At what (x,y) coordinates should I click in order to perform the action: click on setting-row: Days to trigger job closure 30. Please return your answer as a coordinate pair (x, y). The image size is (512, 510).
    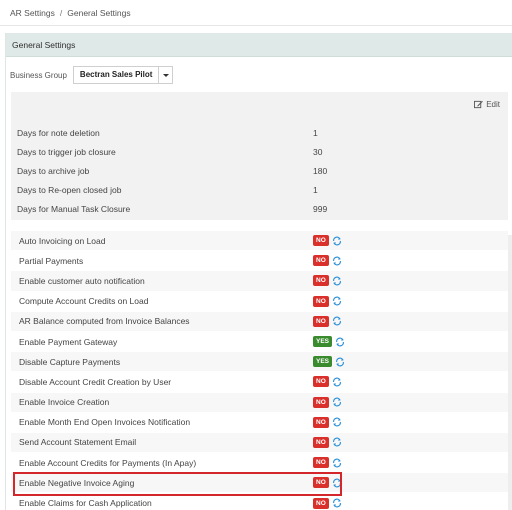
    Looking at the image, I should click on (257, 152).